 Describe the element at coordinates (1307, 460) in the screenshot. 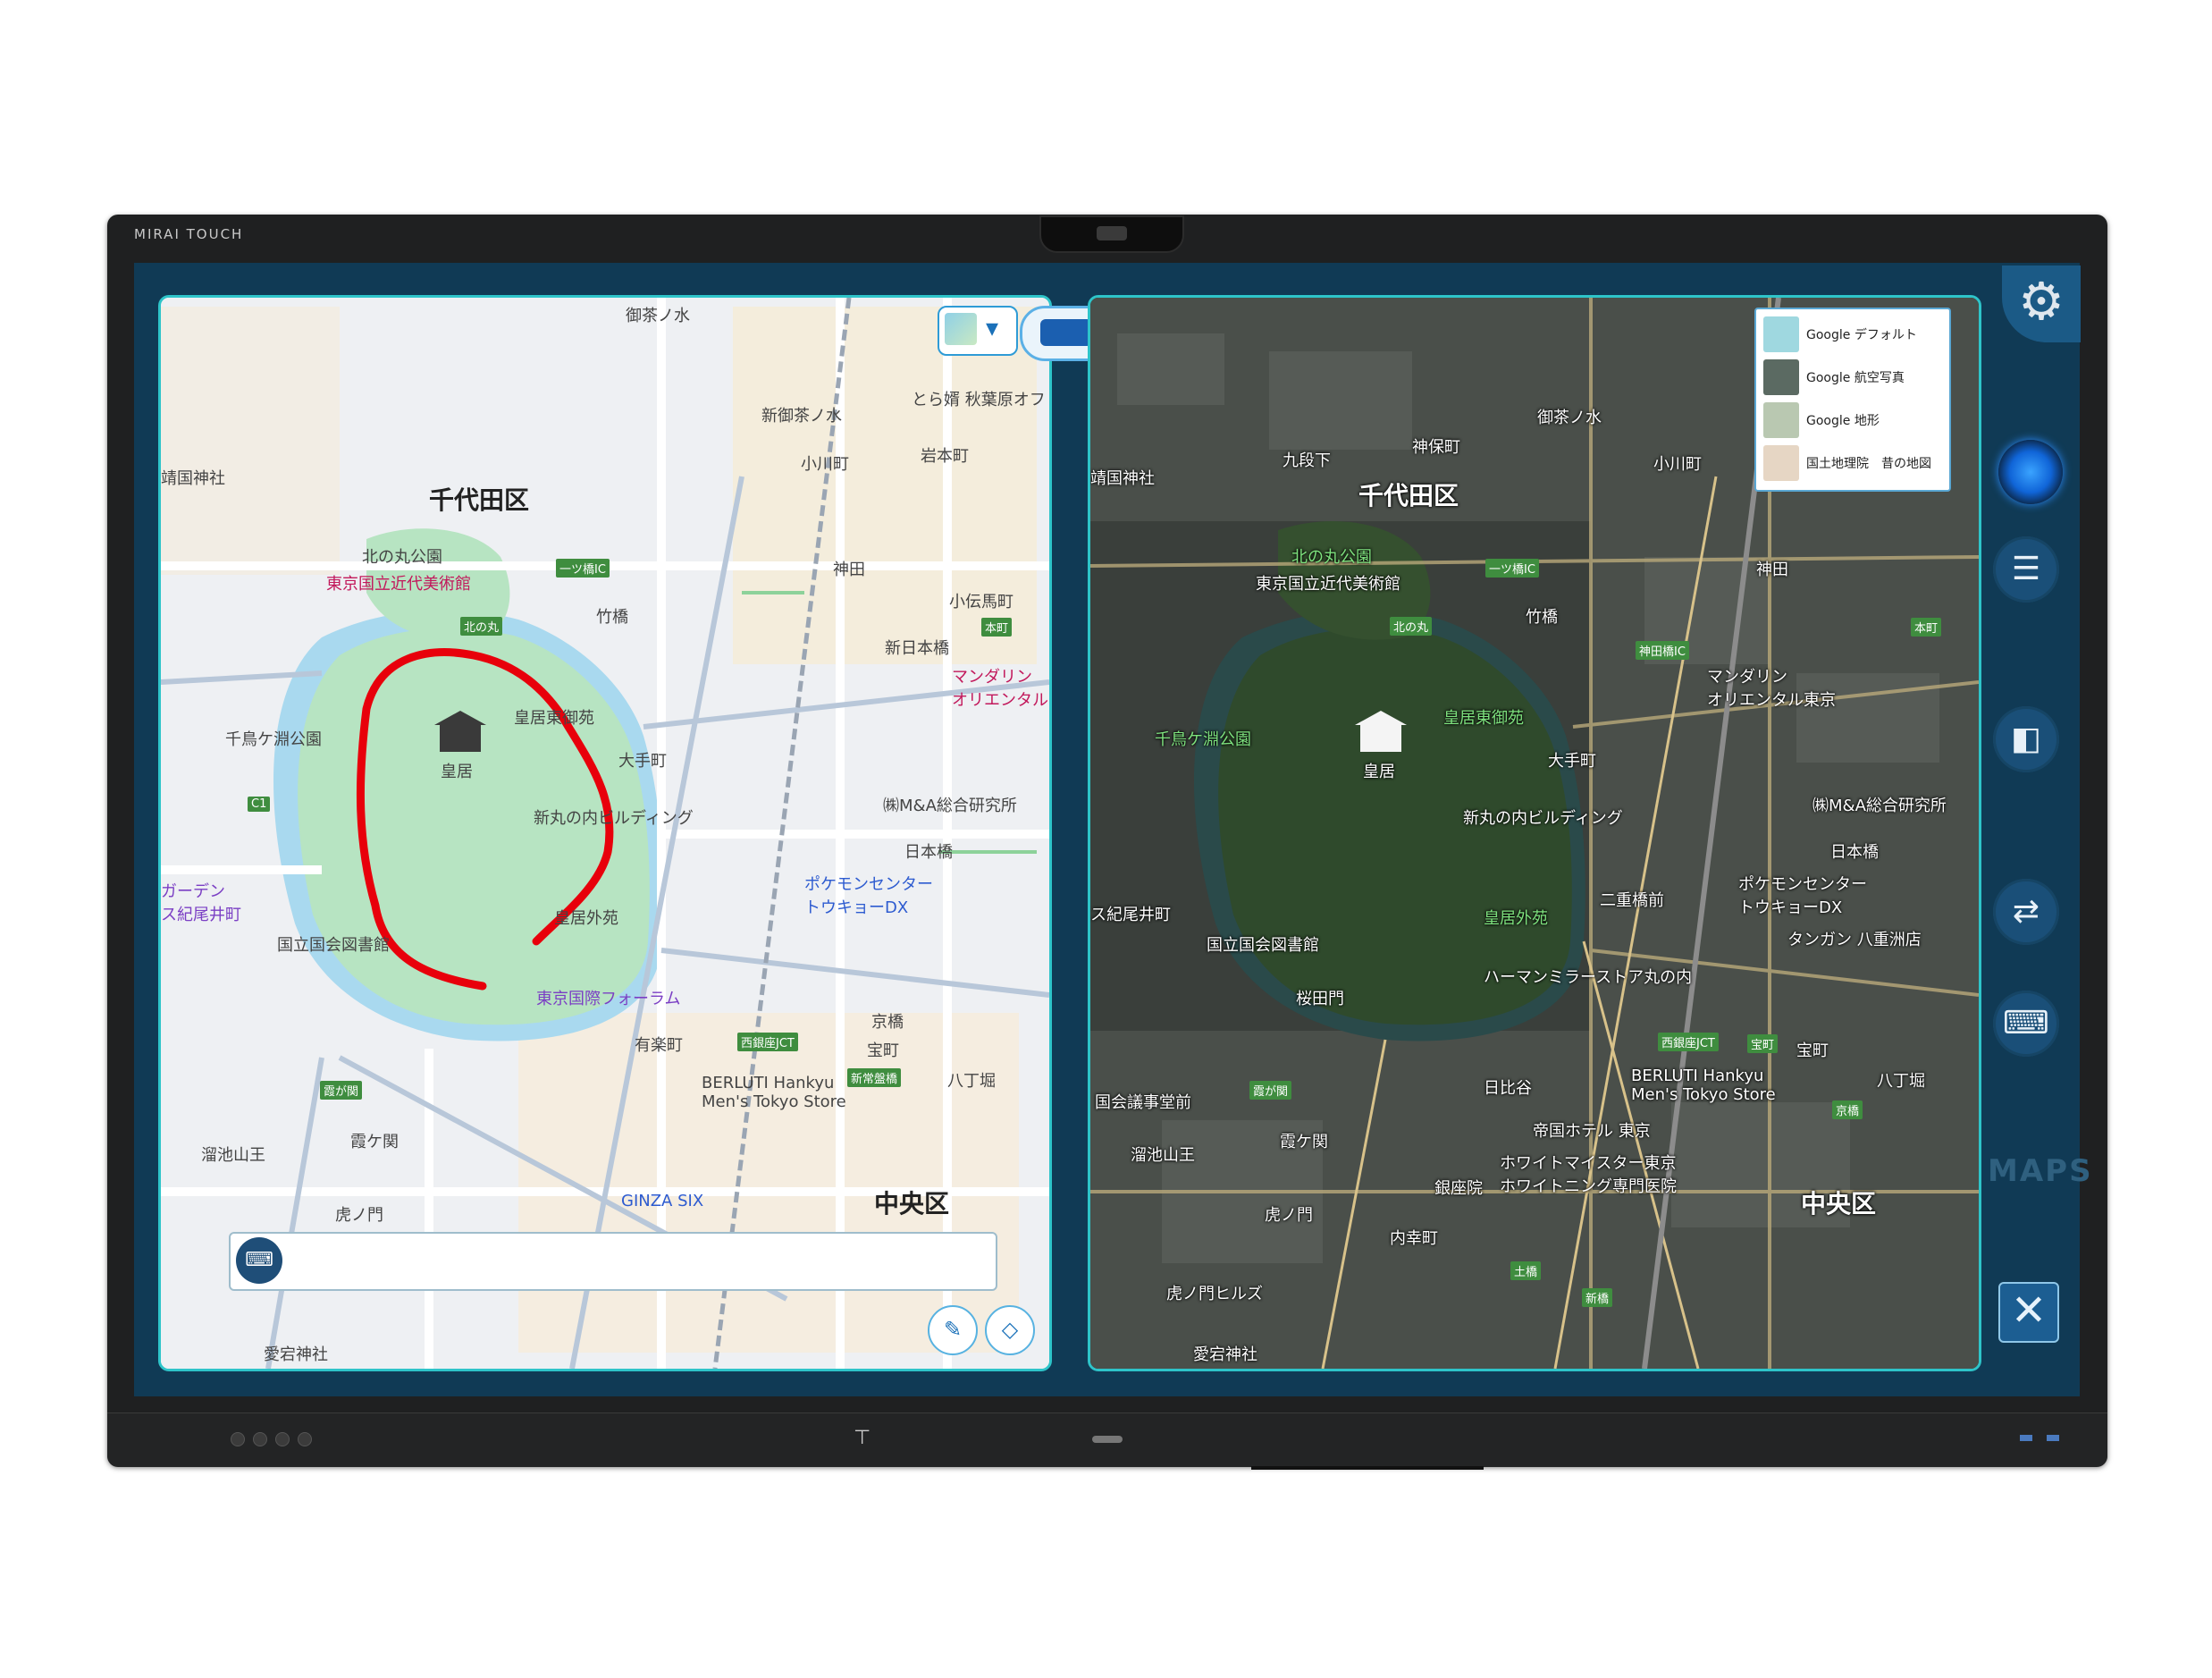

I see `sat-label-kudanshita: 九段下` at that location.